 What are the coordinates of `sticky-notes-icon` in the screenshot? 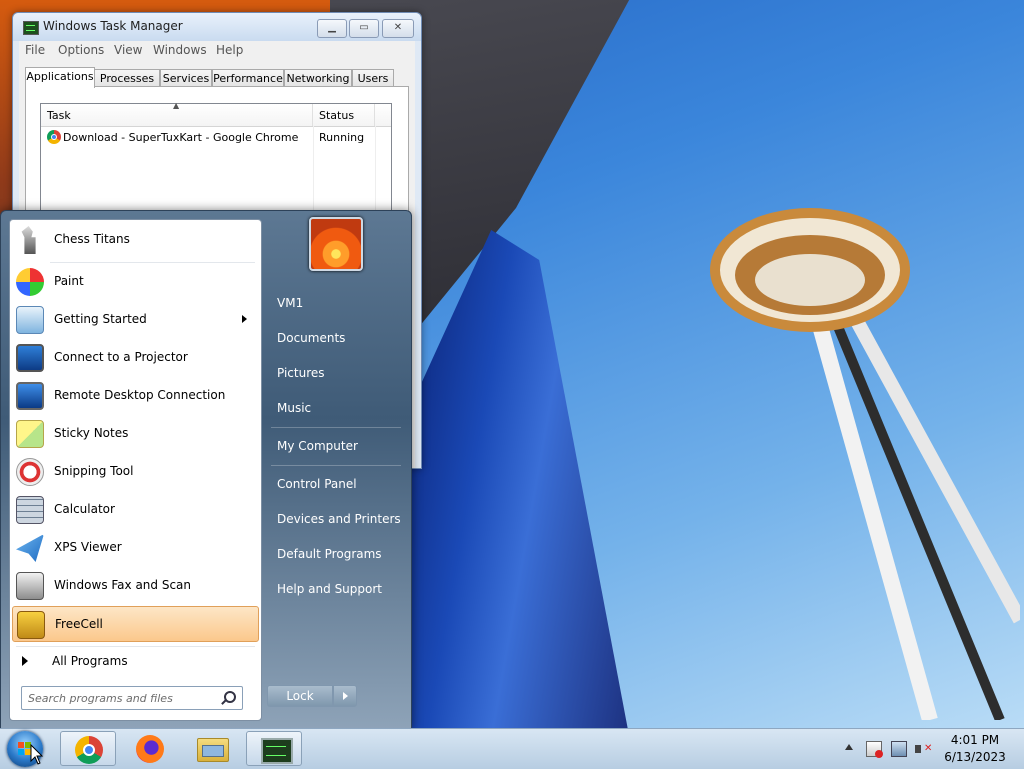 It's located at (30, 434).